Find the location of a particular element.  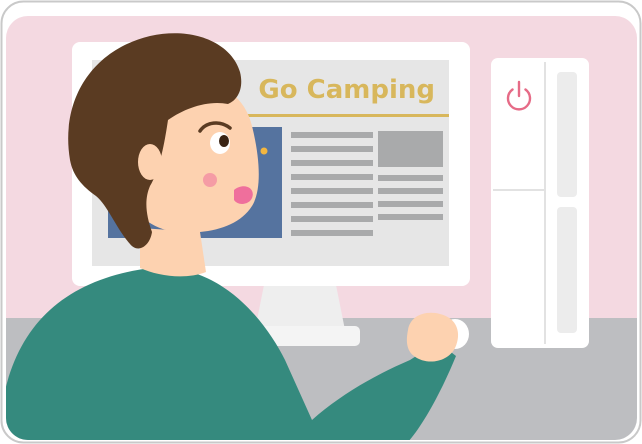

screen-headline: Go Camping is located at coordinates (346, 90).